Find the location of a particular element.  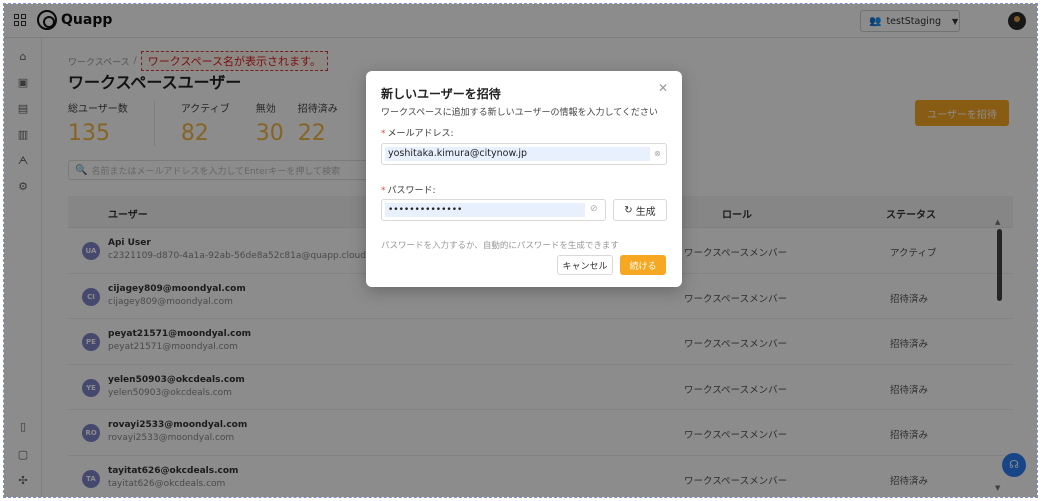

clear-icon: ⊗ is located at coordinates (657, 153).